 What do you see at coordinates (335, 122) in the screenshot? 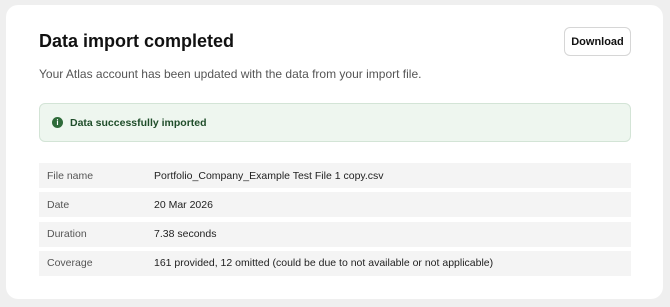
I see `success-banner: i Data successfully imported` at bounding box center [335, 122].